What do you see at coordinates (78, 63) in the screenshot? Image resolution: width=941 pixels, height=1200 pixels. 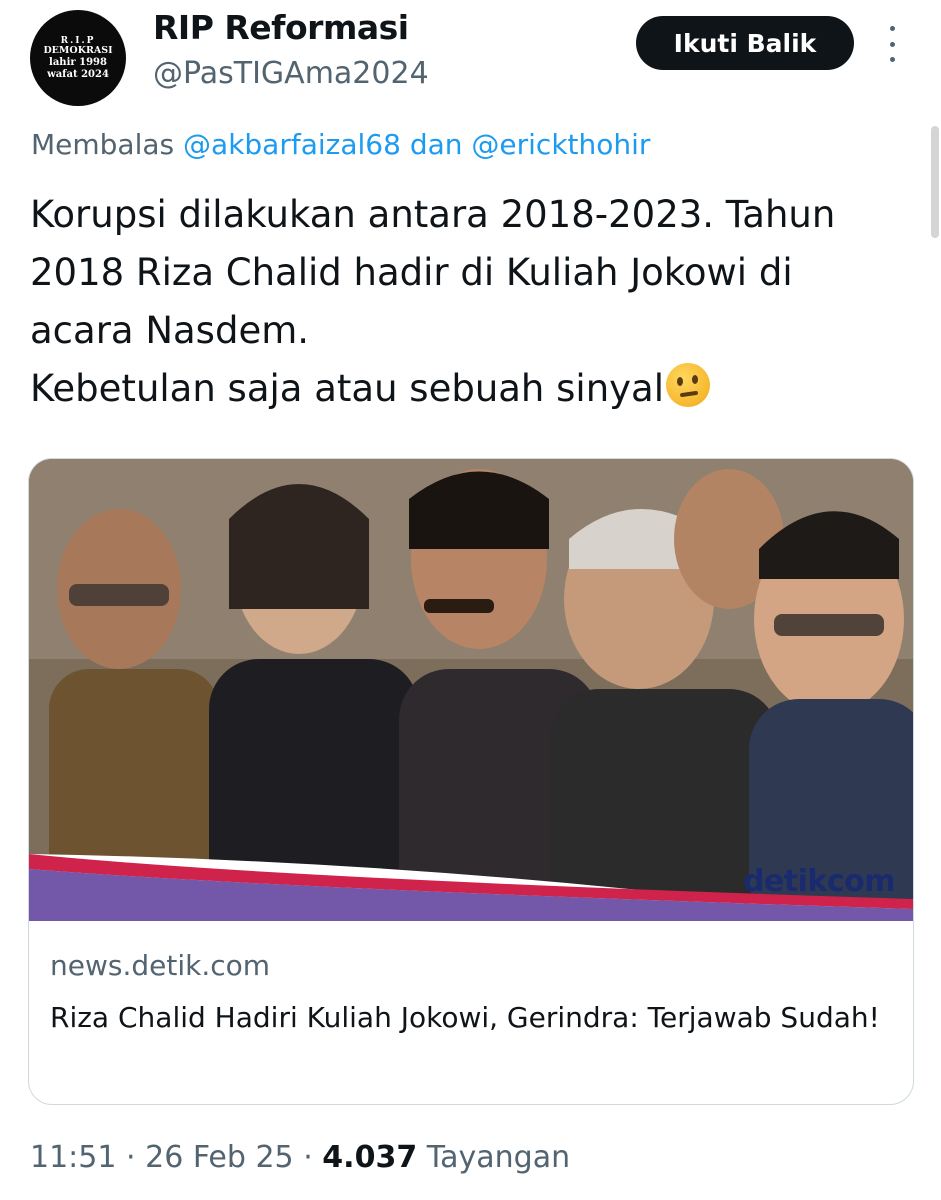 I see `avatar-text-line: lahir 1998` at bounding box center [78, 63].